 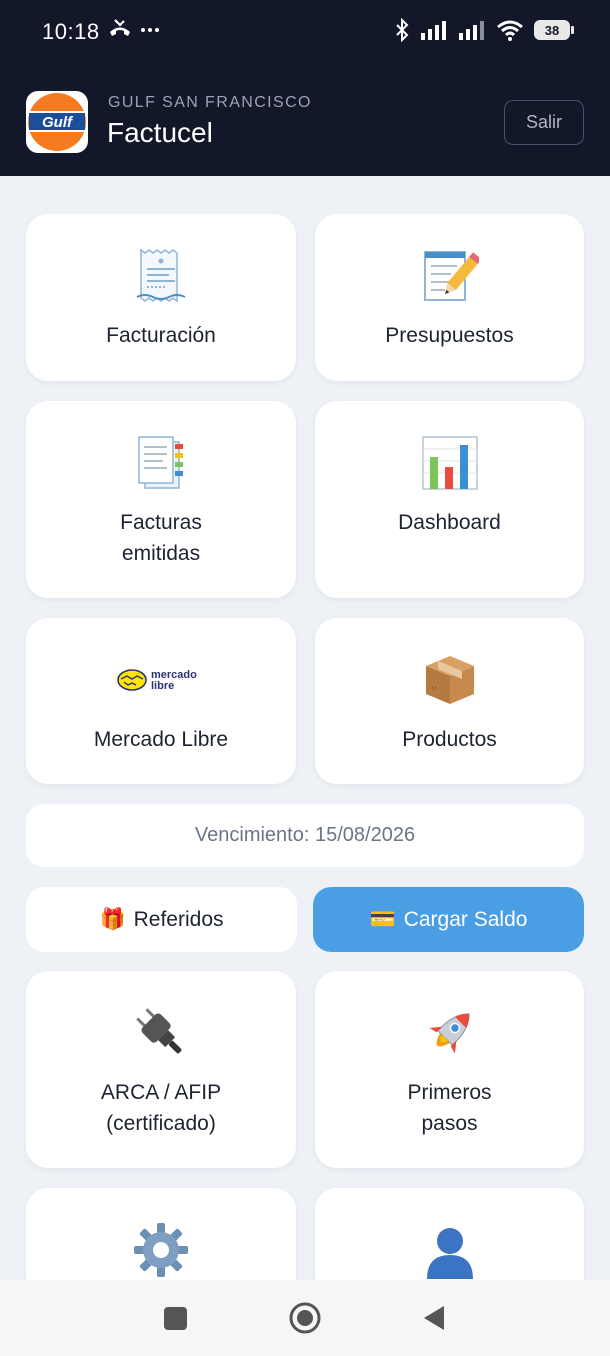 I want to click on tile-label: Productos, so click(x=449, y=739).